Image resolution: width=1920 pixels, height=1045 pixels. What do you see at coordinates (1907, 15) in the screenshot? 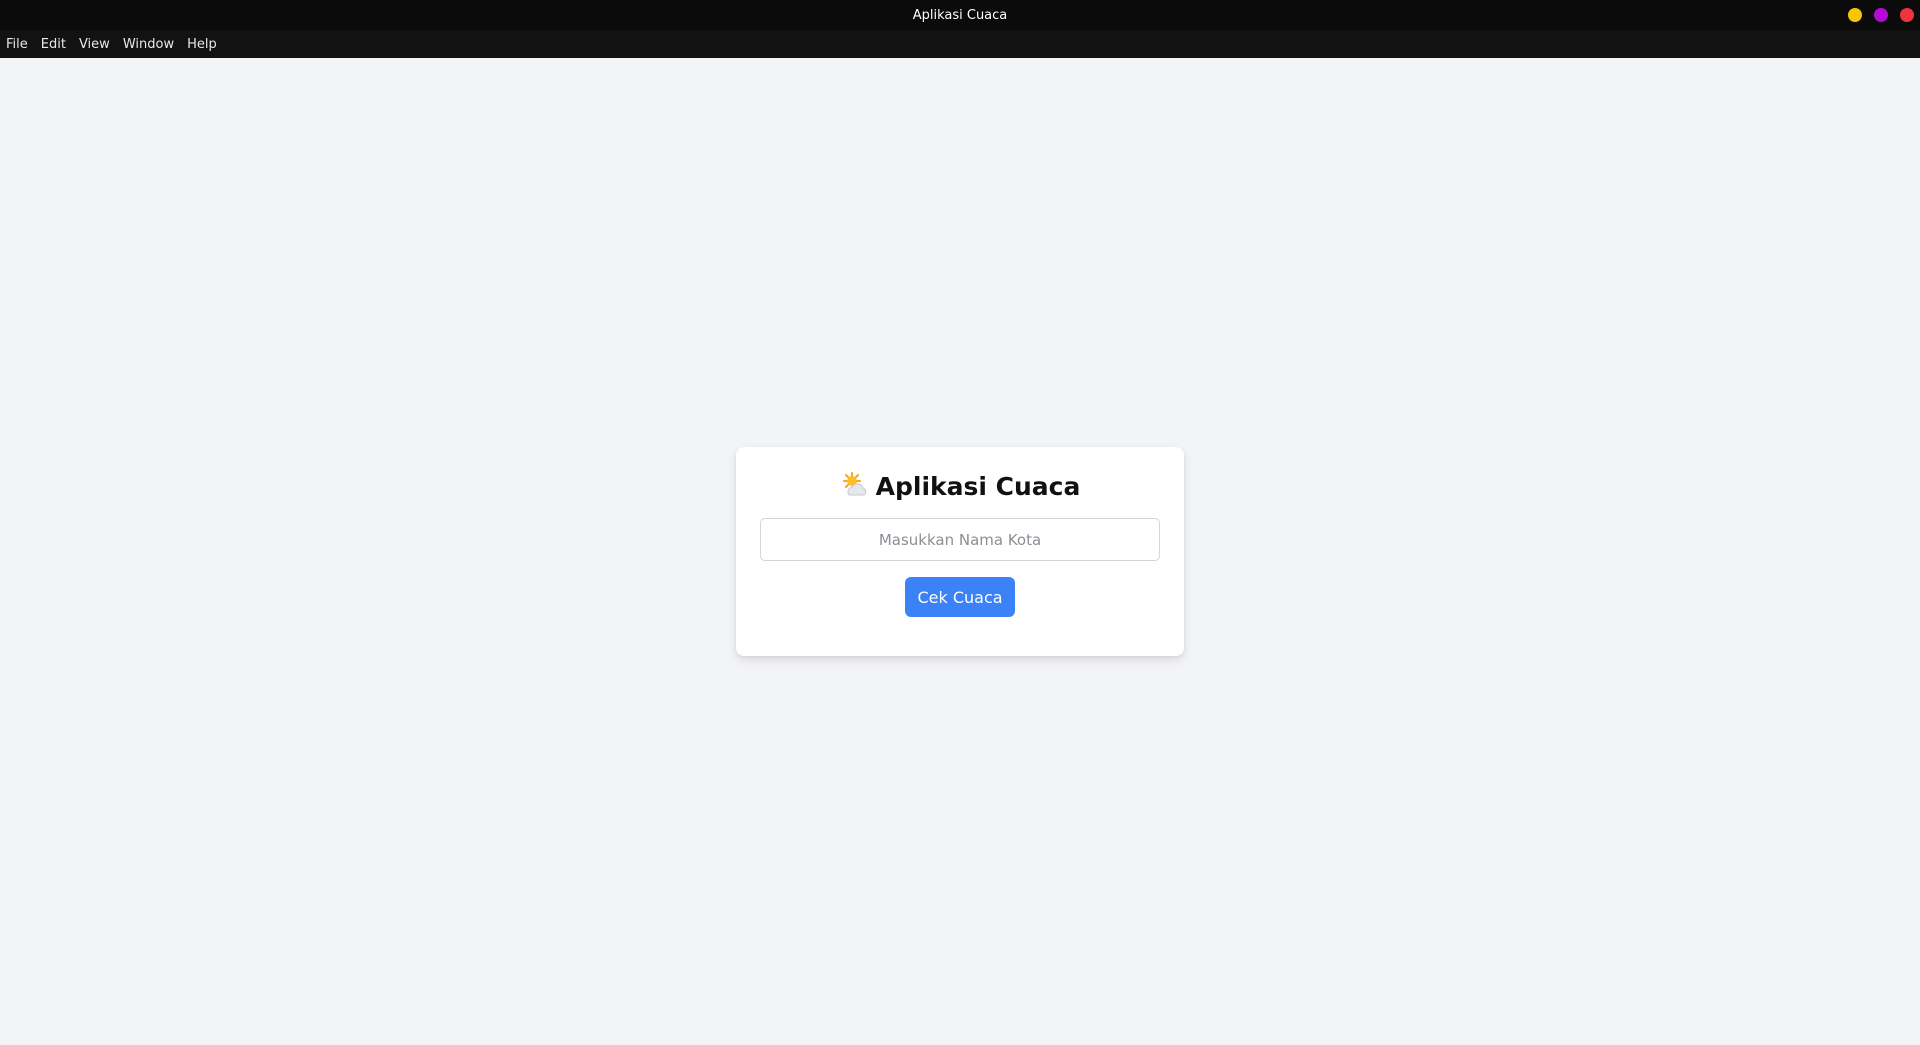
I see `close-button` at bounding box center [1907, 15].